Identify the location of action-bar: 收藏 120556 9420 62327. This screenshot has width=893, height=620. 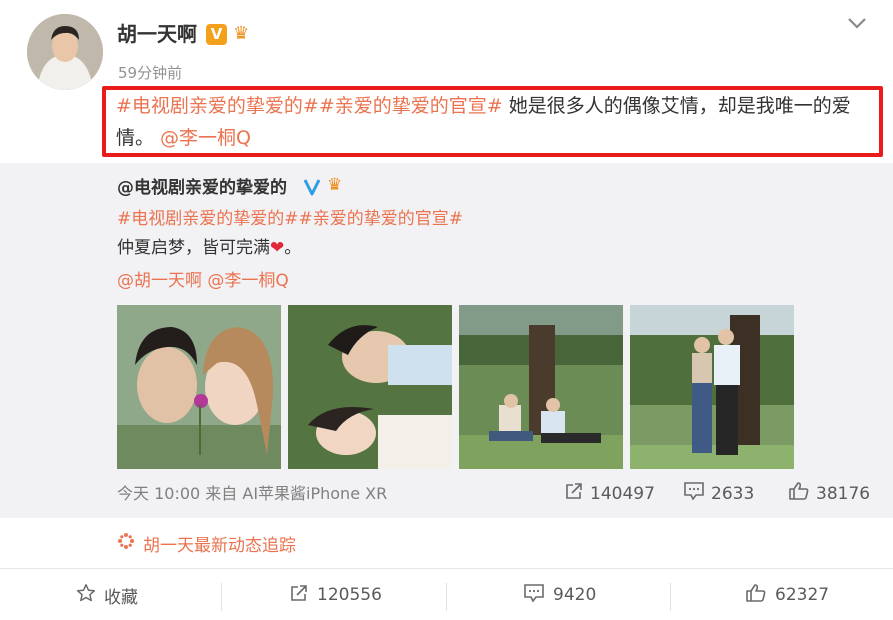
(446, 594).